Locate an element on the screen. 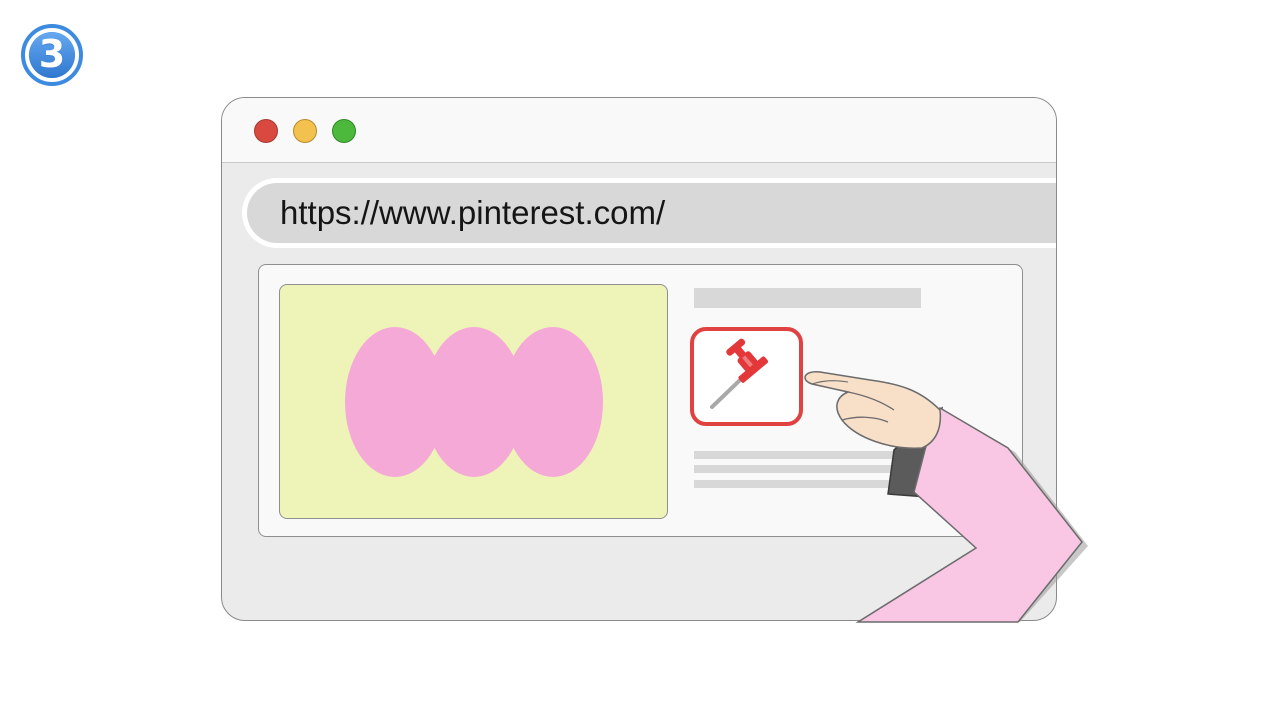  close-button is located at coordinates (266, 131).